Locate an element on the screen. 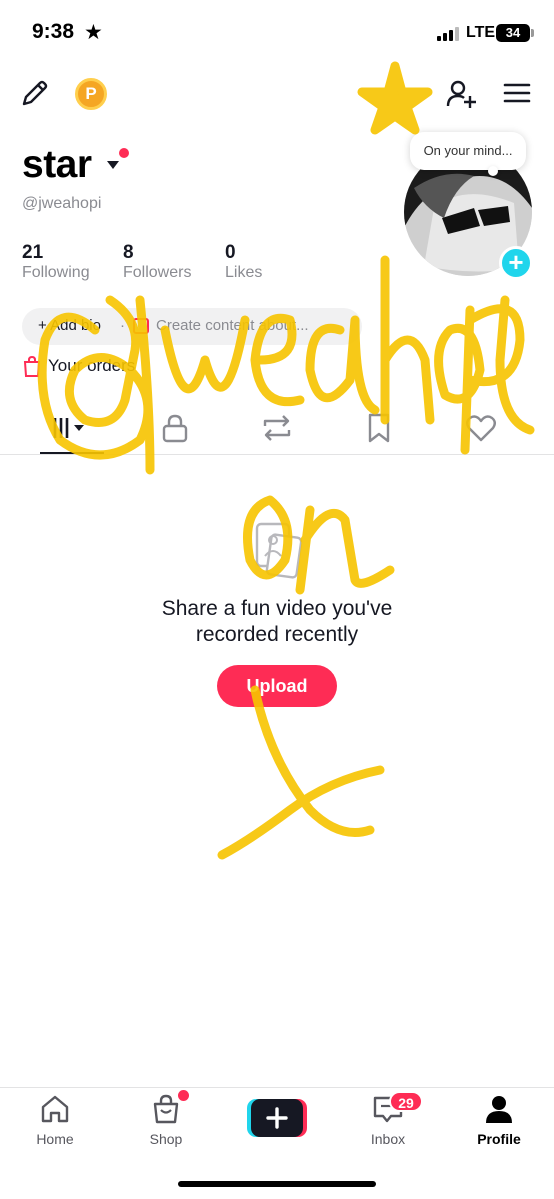 This screenshot has height=1199, width=554. empty-photos-icon is located at coordinates (279, 550).